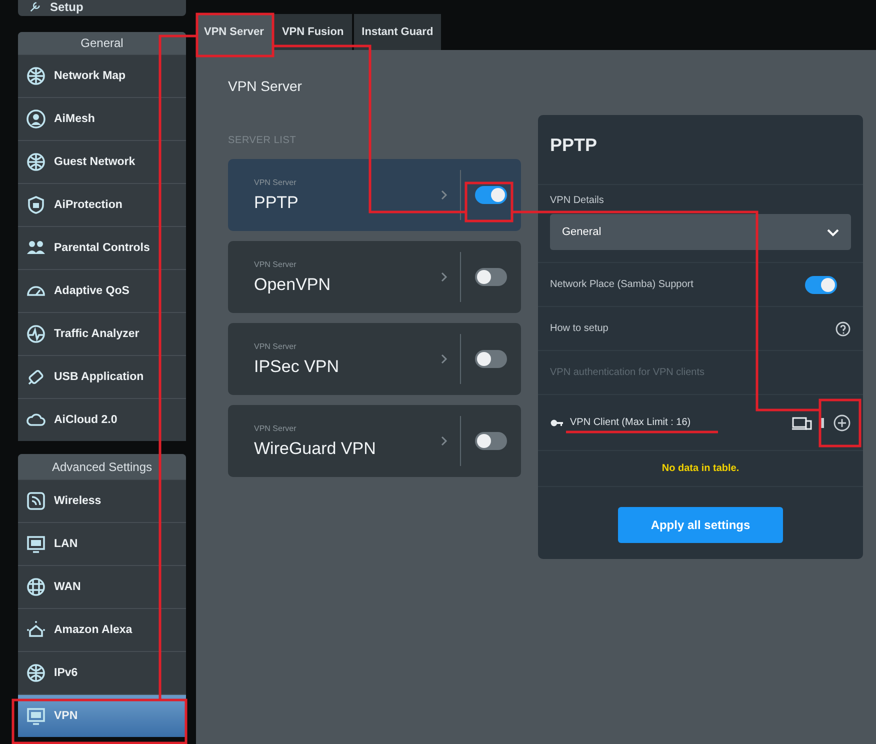 Image resolution: width=876 pixels, height=744 pixels. What do you see at coordinates (822, 422) in the screenshot?
I see `bar-icon` at bounding box center [822, 422].